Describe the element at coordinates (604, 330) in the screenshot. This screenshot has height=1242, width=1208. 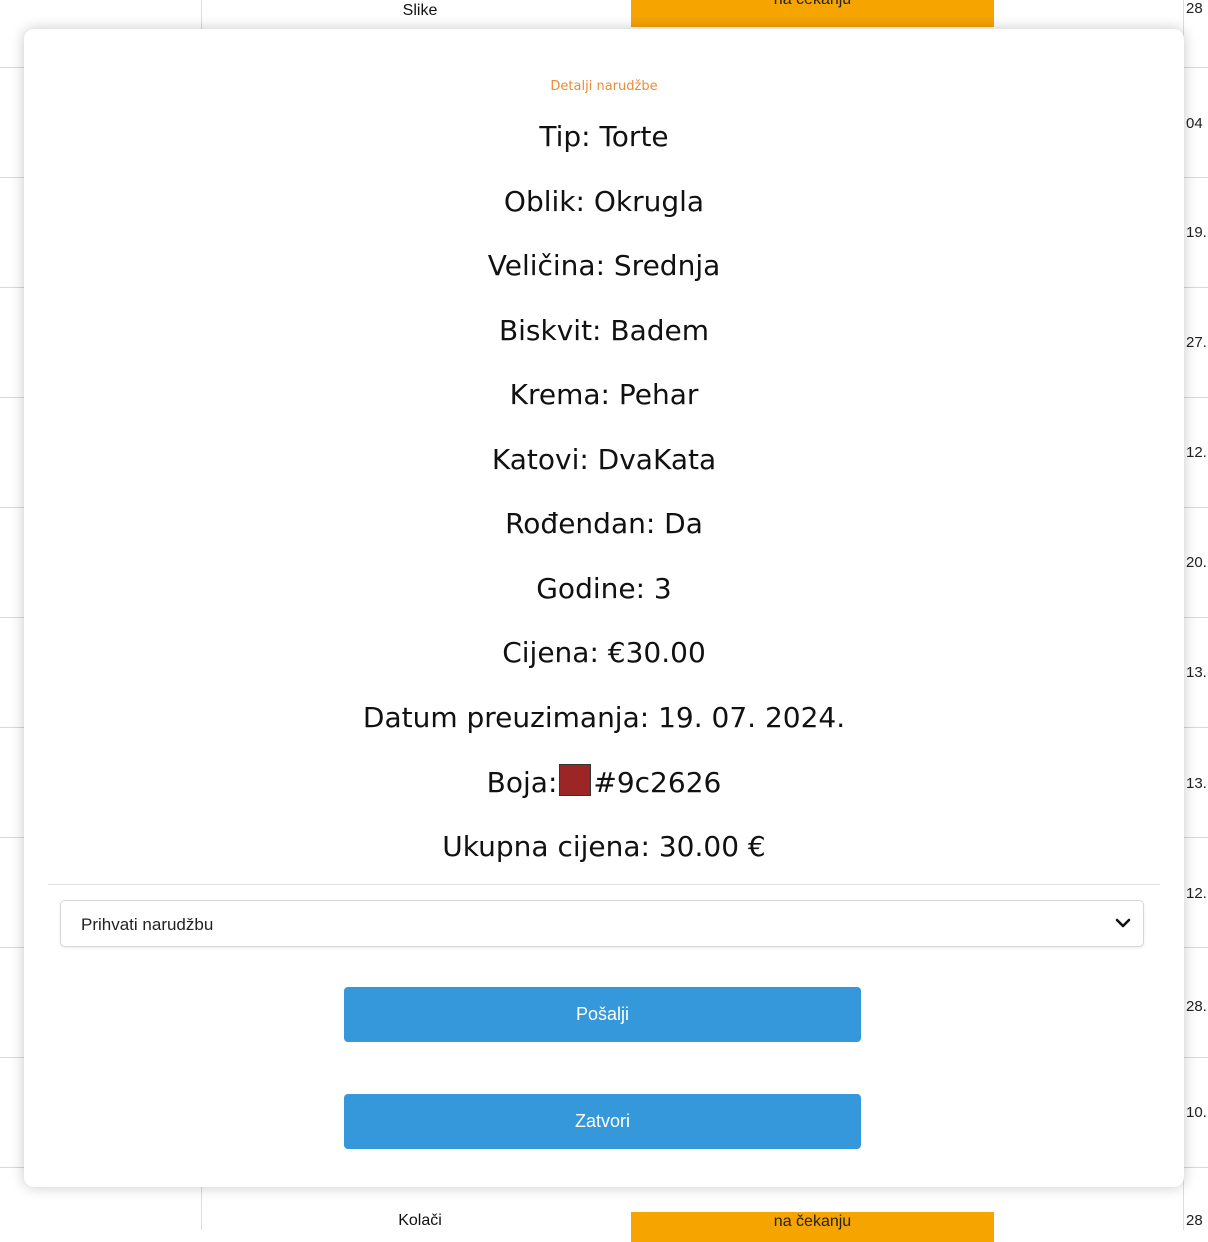
I see `detail-sponge: Biskvit: Badem` at that location.